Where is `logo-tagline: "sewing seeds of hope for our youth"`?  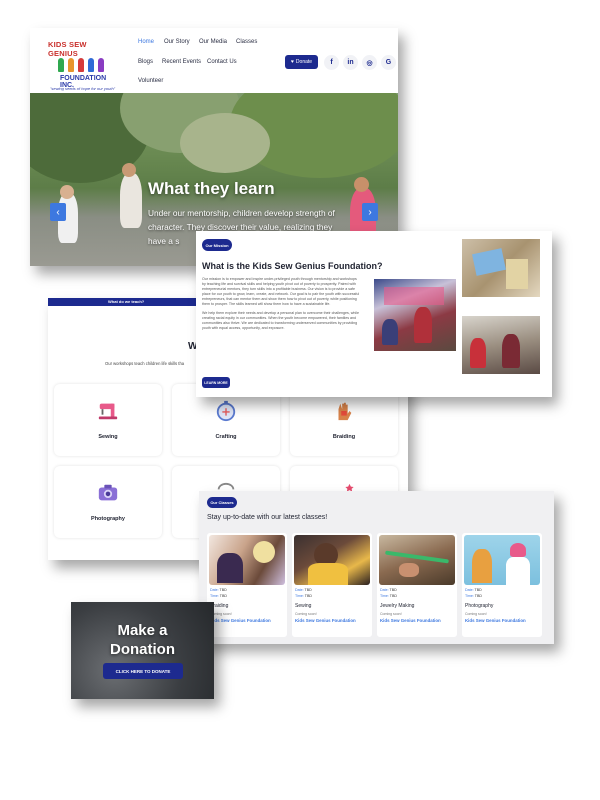 logo-tagline: "sewing seeds of hope for our youth" is located at coordinates (83, 88).